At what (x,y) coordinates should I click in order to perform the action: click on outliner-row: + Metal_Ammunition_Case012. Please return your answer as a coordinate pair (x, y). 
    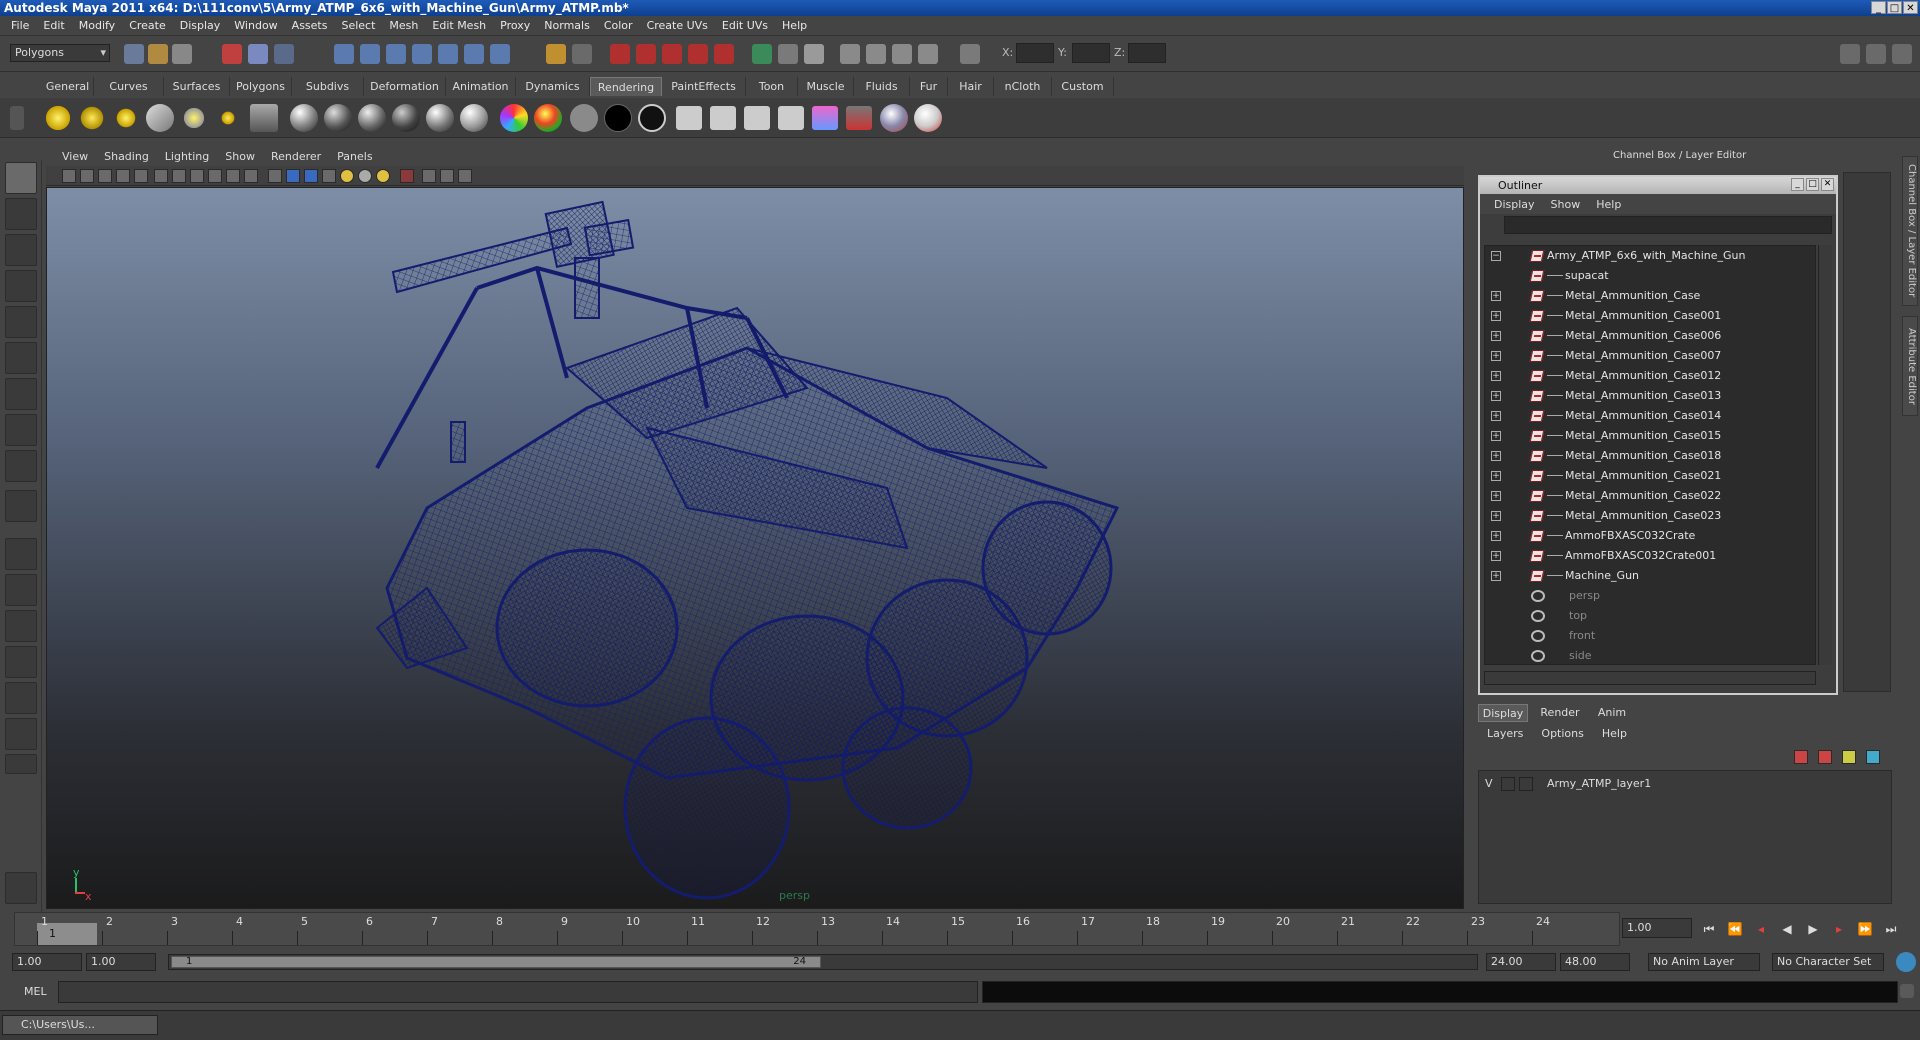
    Looking at the image, I should click on (1650, 376).